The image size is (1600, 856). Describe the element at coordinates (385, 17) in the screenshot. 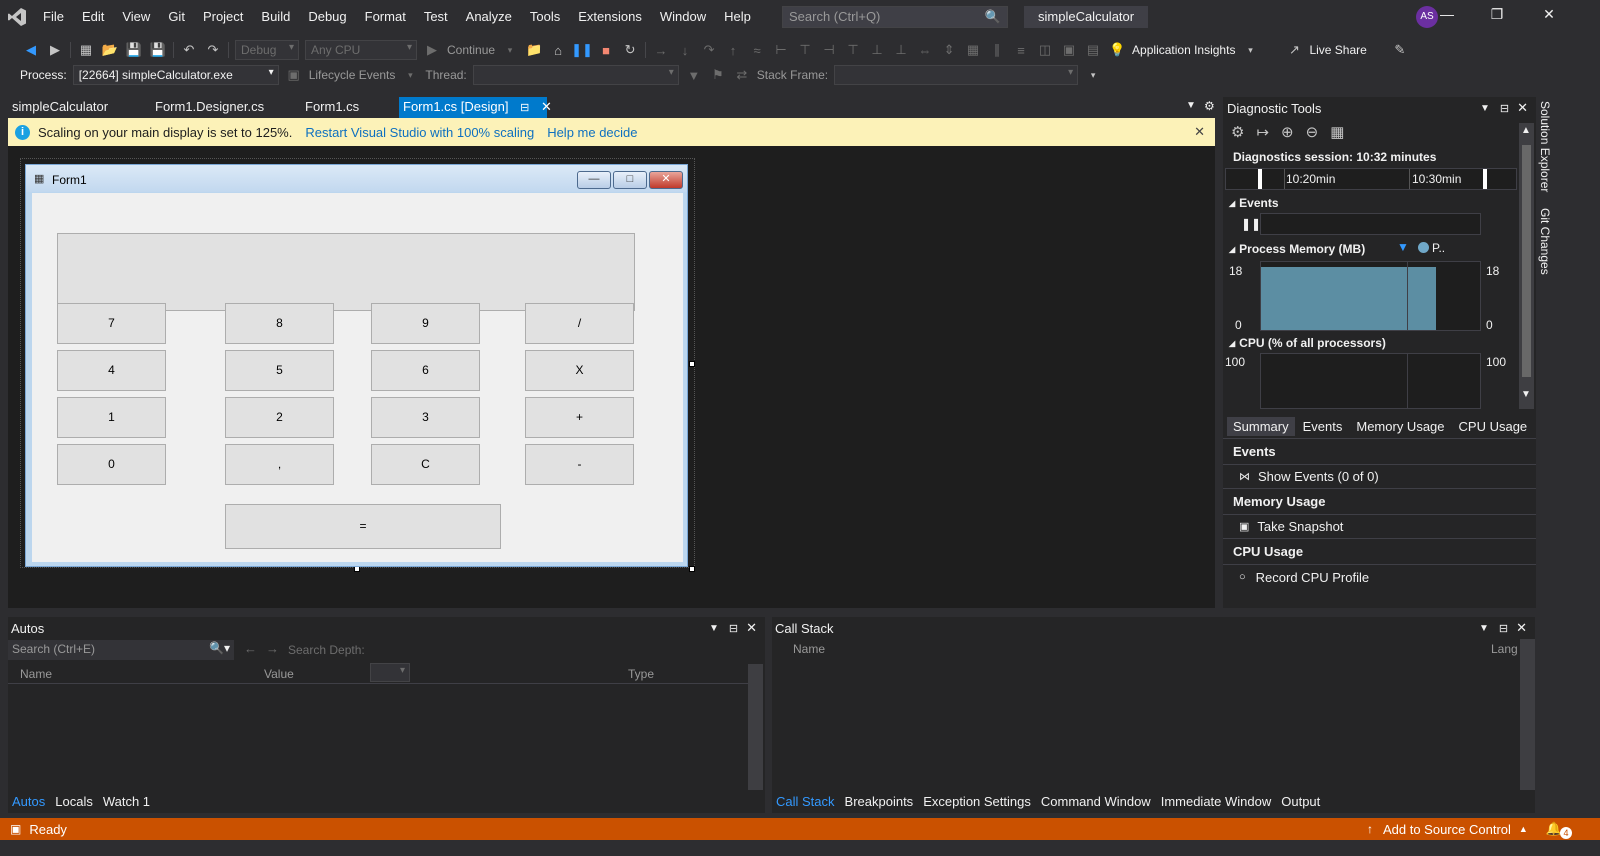

I see `menu-format: Format` at that location.